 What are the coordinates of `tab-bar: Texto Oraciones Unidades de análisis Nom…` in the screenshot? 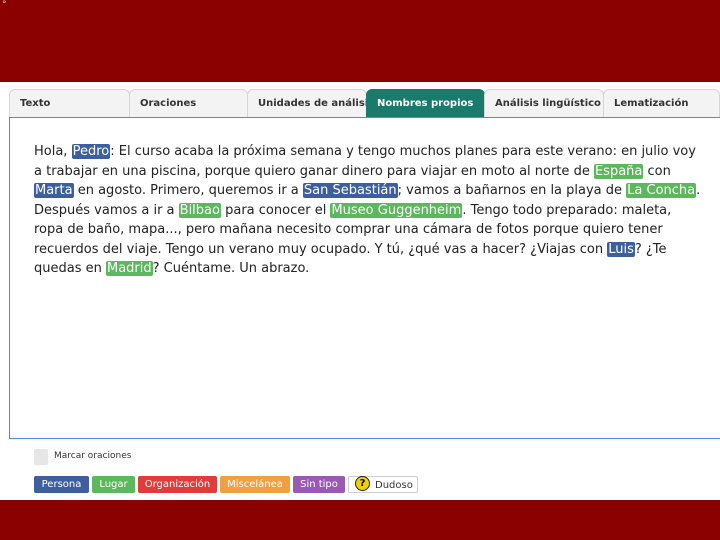 It's located at (364, 103).